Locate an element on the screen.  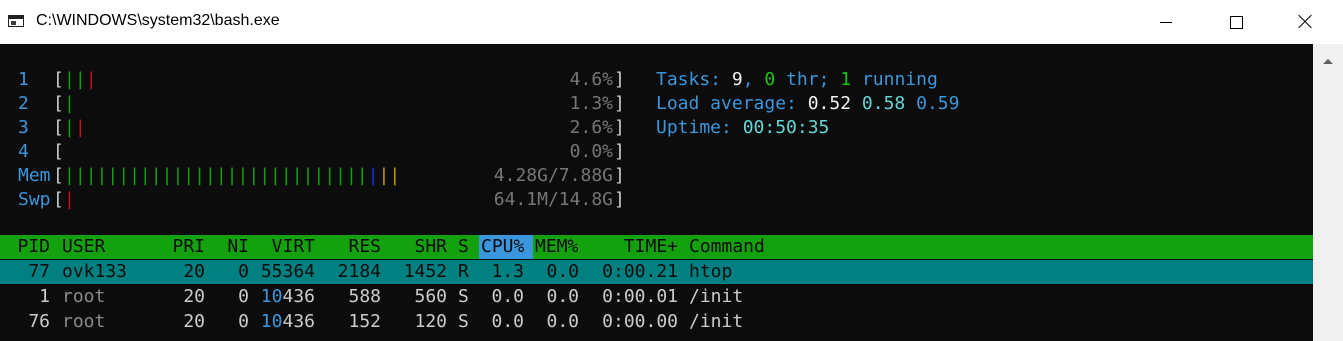
meter-value: 1.3% is located at coordinates (591, 103).